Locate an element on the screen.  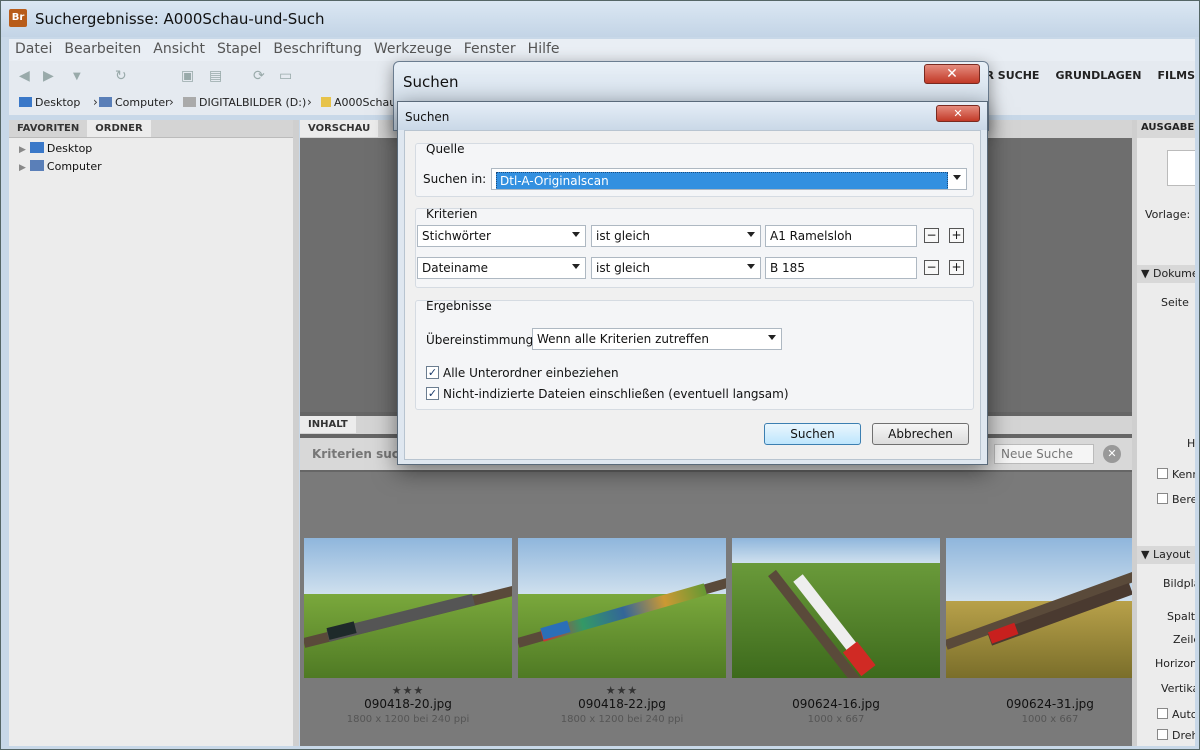
seite-label: Seite is located at coordinates (1175, 302).